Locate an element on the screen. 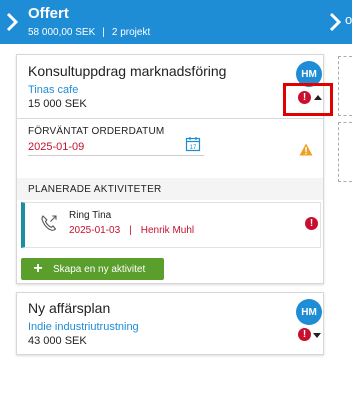  stage-header: Offert 58 000,00 SEK | 2 projekt o is located at coordinates (176, 22).